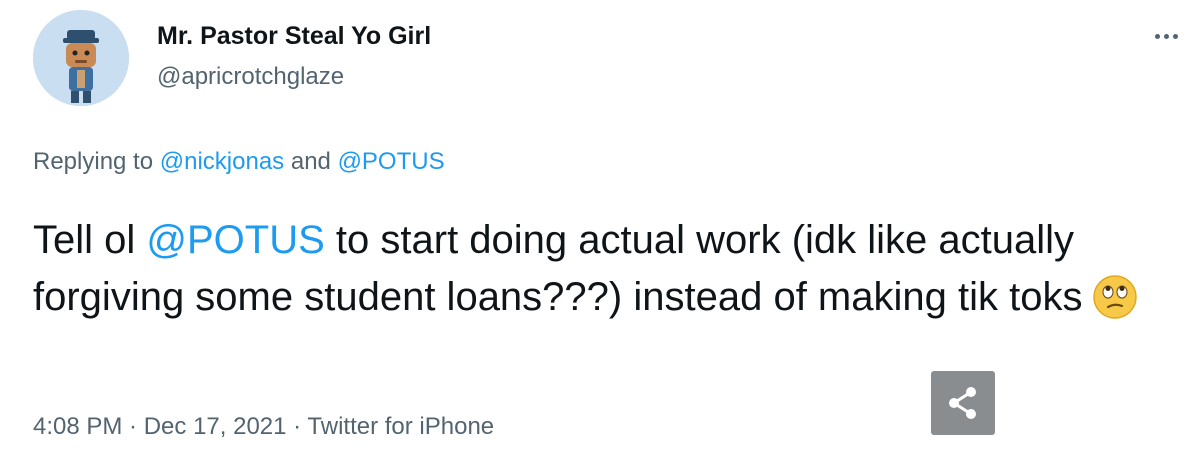  Describe the element at coordinates (250, 77) in the screenshot. I see `user-handle: @apricrotchglaze` at that location.